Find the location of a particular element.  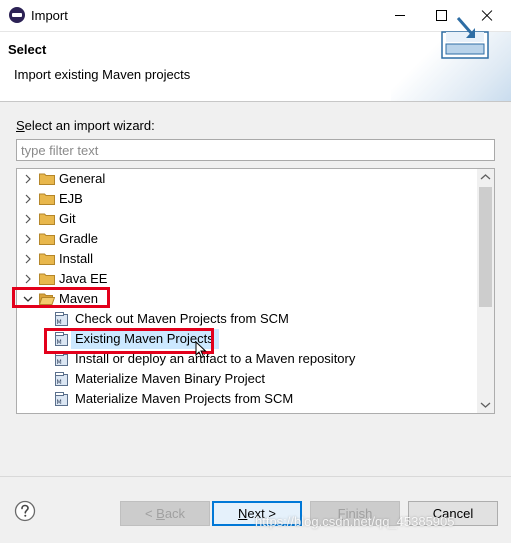

filter-label: Select an import wizard: is located at coordinates (85, 125).